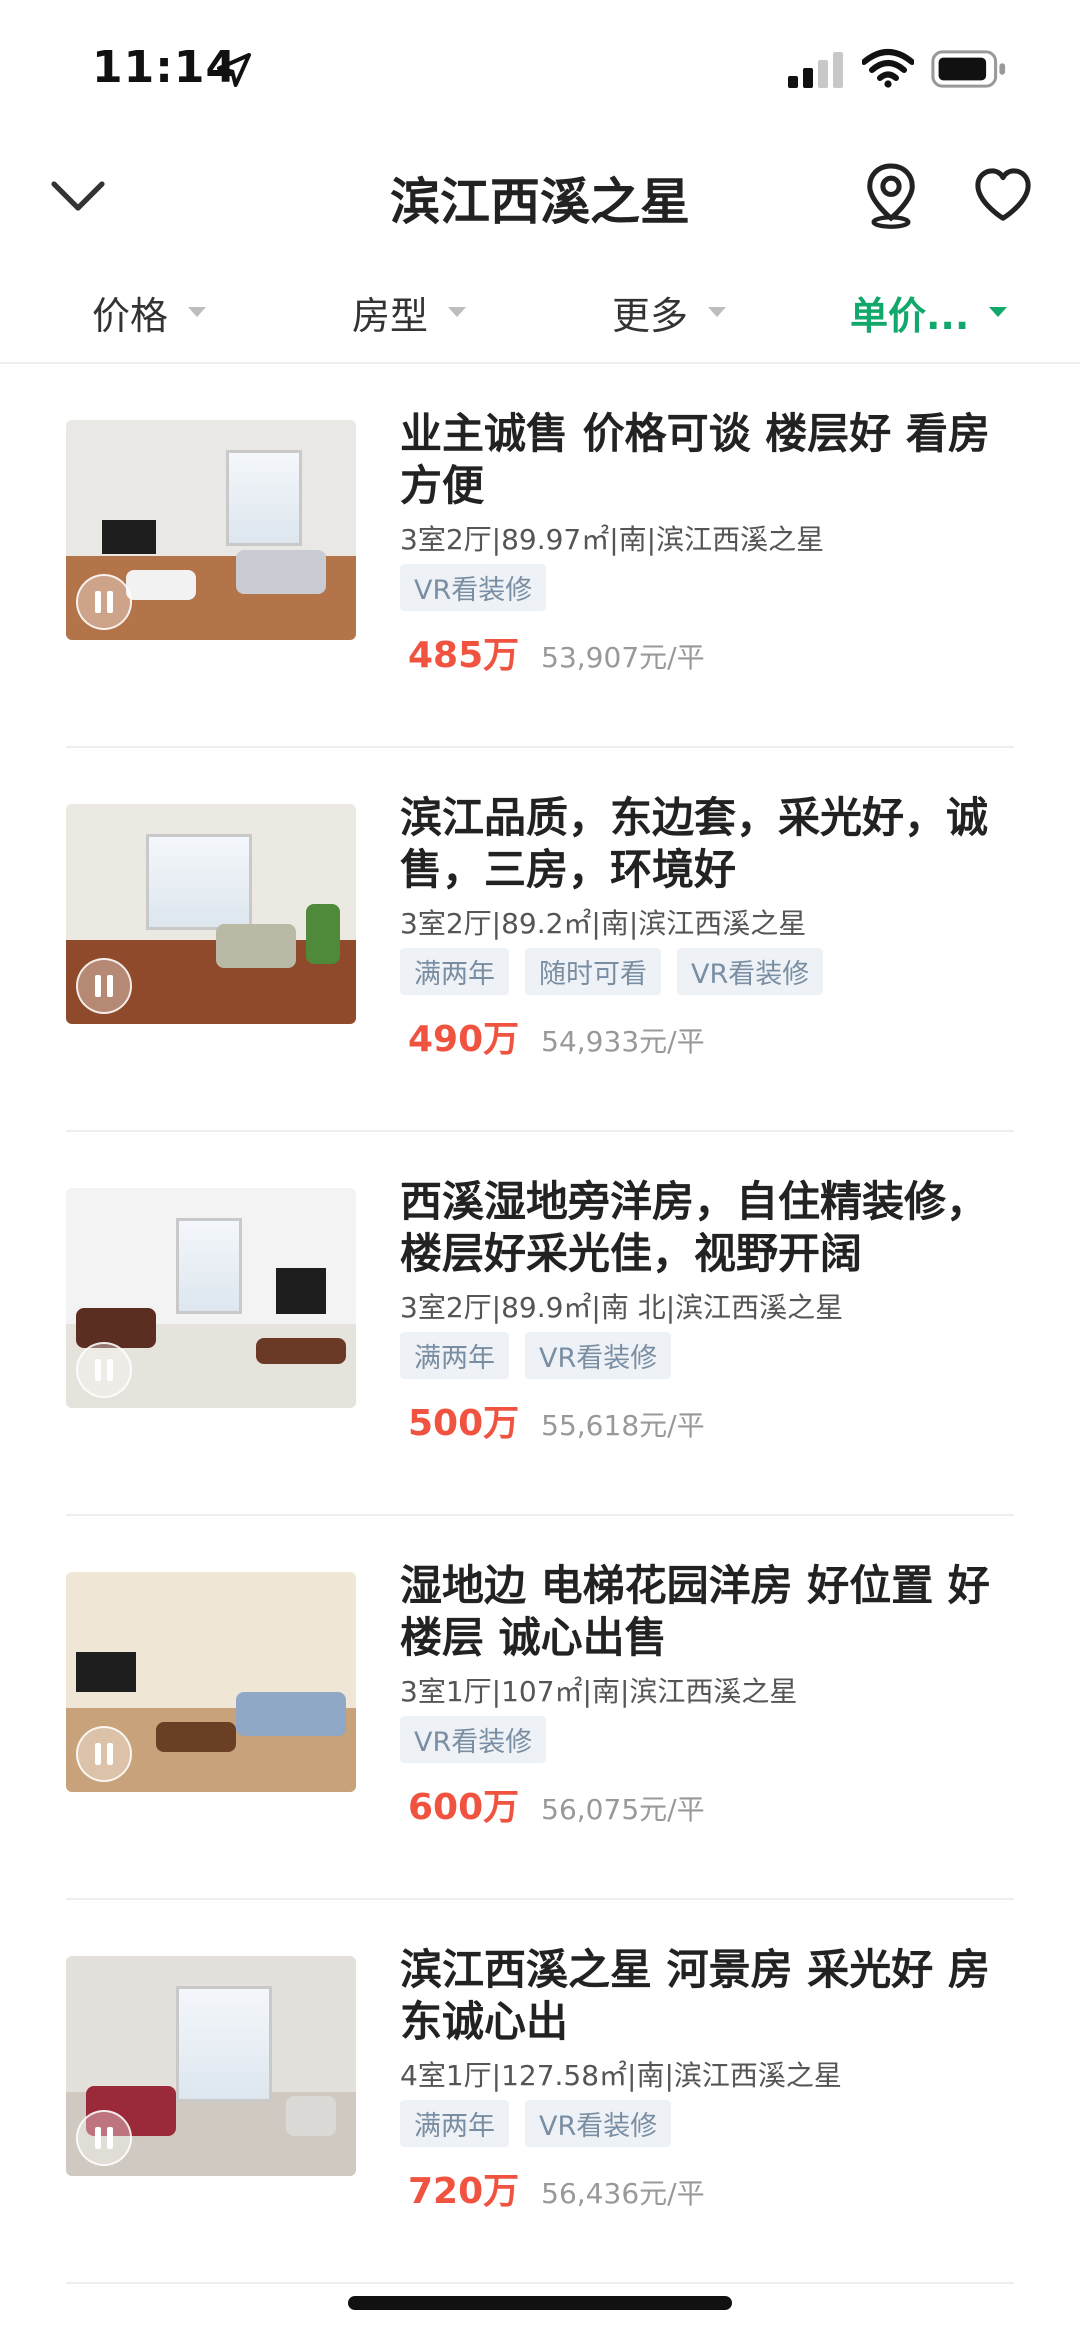 This screenshot has height=2337, width=1080. I want to click on heart-icon, so click(1003, 195).